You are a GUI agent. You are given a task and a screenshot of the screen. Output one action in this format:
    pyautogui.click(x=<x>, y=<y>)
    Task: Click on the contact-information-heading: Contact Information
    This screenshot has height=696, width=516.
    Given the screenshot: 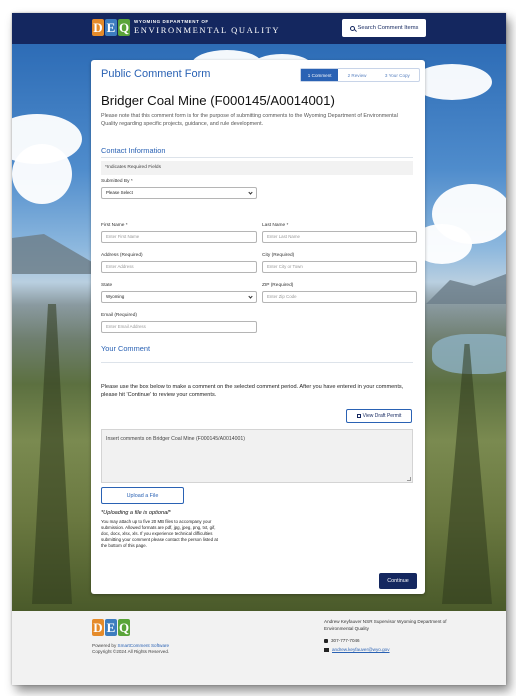 What is the action you would take?
    pyautogui.click(x=133, y=150)
    